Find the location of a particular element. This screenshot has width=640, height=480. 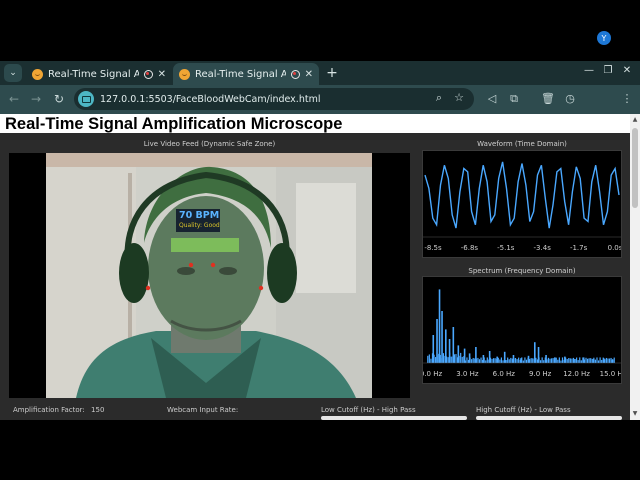

tab-2: Real-Time Signal Amp ✕ is located at coordinates (246, 74).